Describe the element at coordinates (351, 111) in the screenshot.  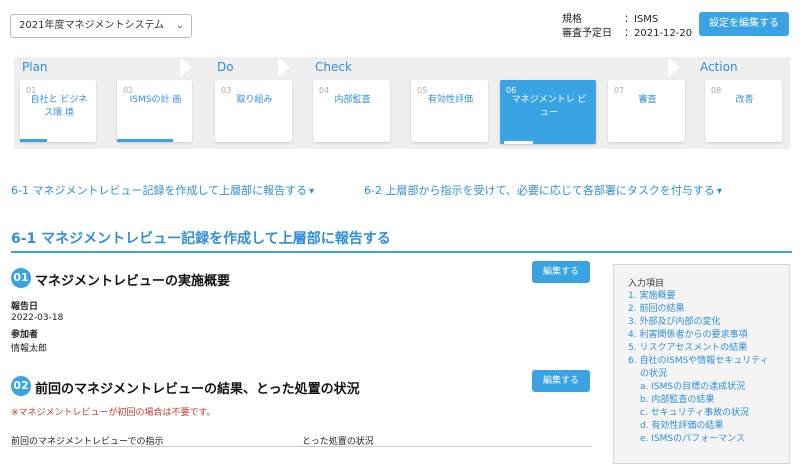
I see `step-04: 04 内部監査` at that location.